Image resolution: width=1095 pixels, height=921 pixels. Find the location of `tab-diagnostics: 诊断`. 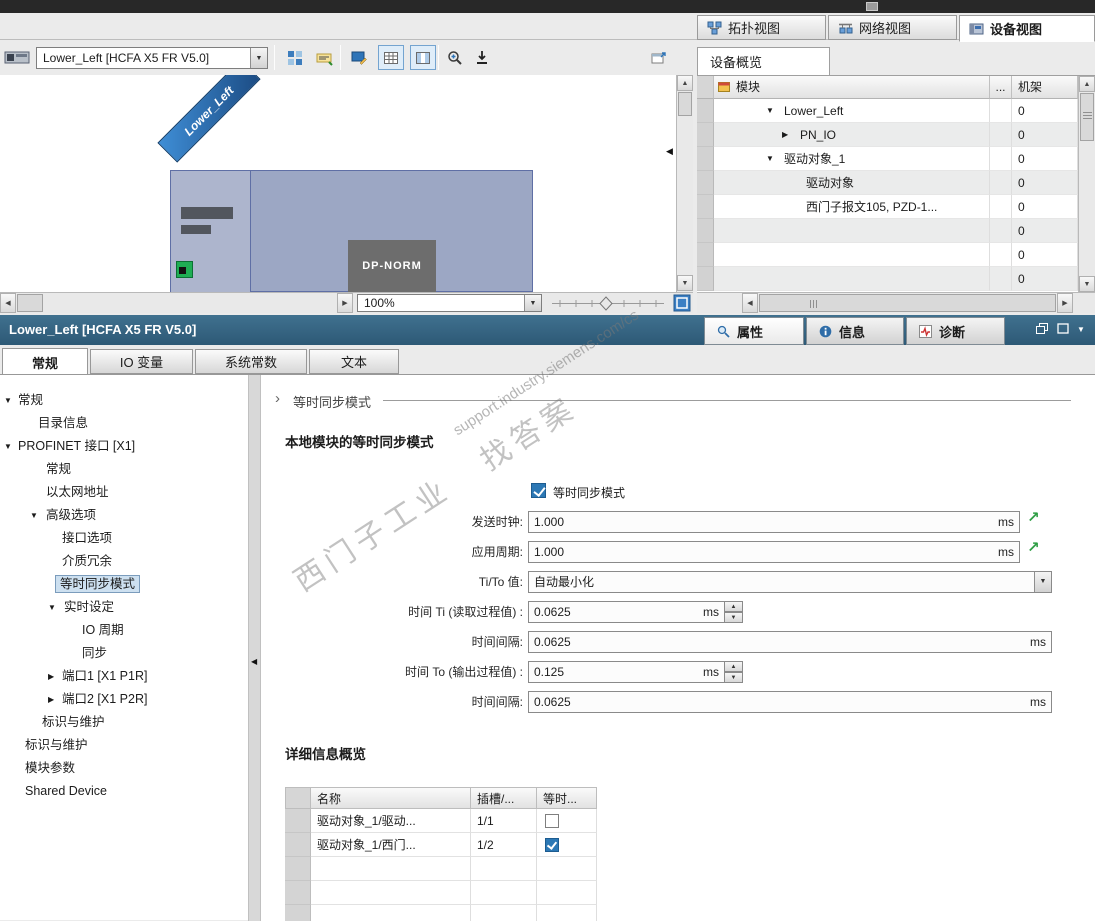

tab-diagnostics: 诊断 is located at coordinates (955, 331).